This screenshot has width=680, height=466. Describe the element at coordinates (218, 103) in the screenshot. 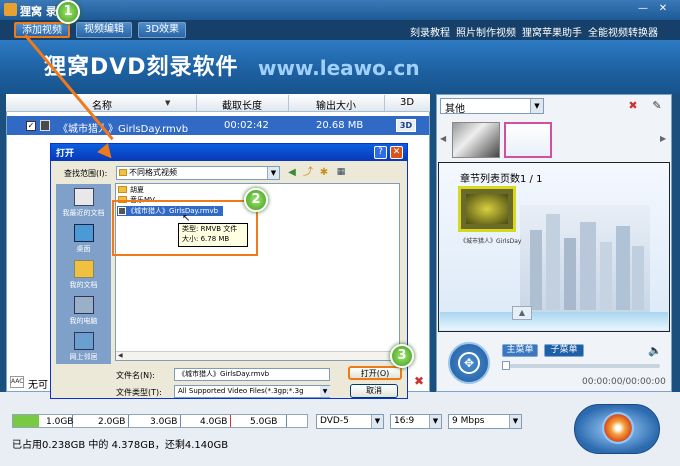

I see `file-list-header` at that location.